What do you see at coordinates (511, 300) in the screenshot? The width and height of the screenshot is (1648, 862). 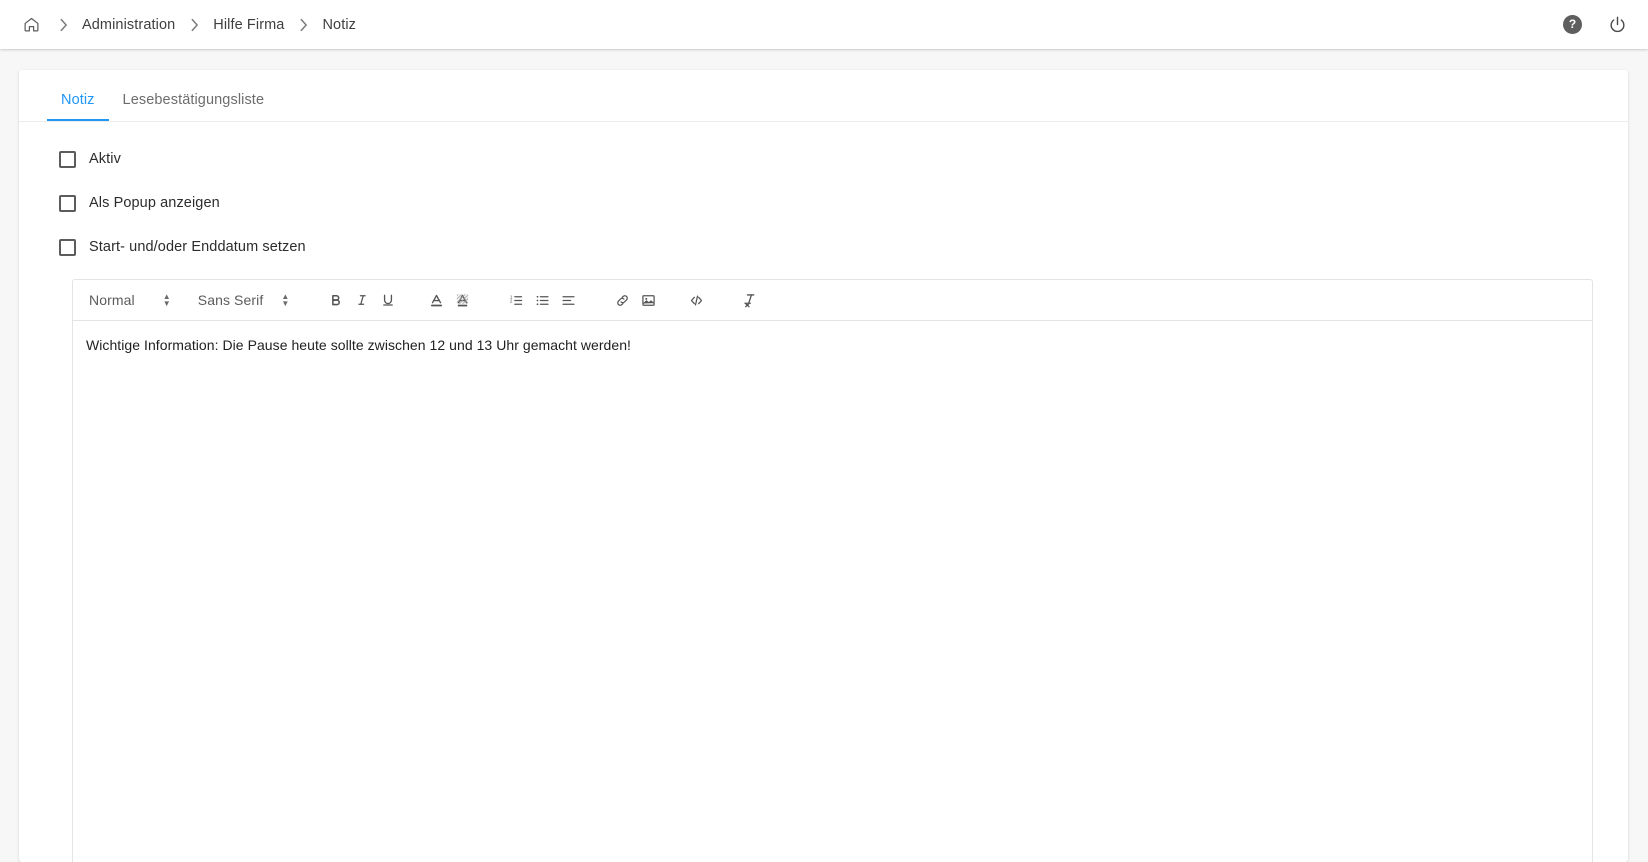 I see `svg-text: 2` at bounding box center [511, 300].